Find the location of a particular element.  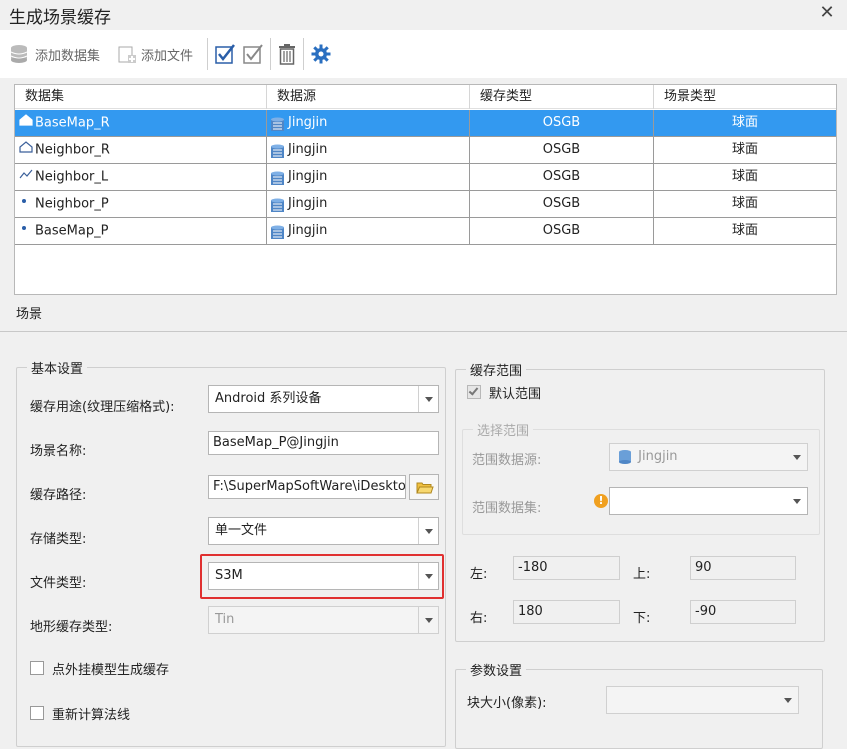

select-all-icon is located at coordinates (225, 54).